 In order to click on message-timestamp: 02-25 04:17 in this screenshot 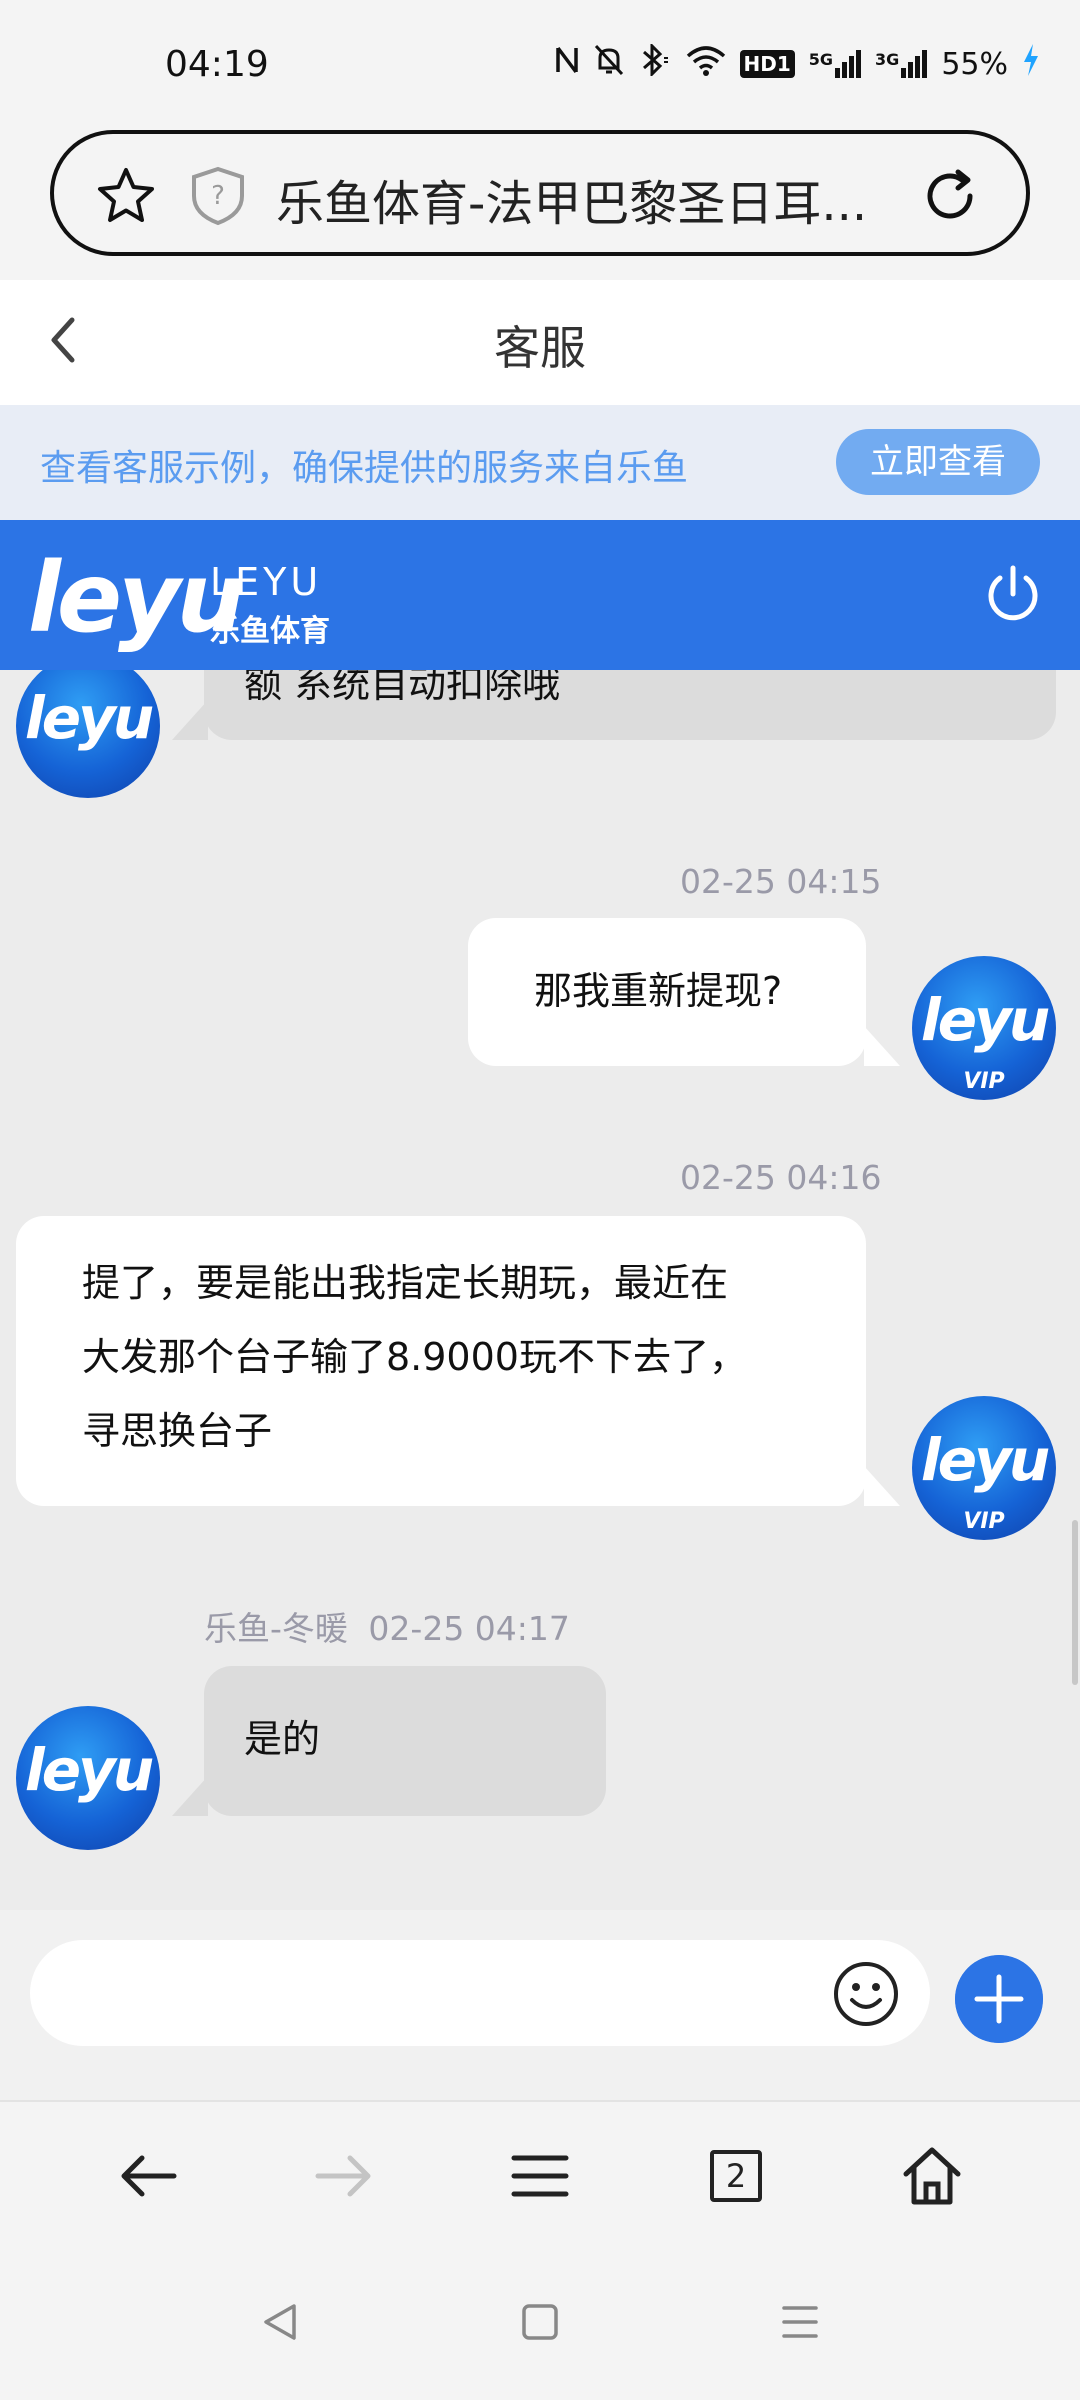, I will do `click(469, 1628)`.